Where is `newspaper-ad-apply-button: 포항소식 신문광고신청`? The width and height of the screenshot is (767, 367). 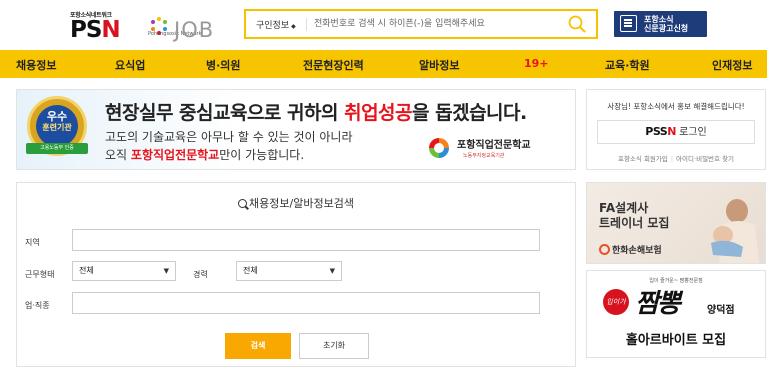
newspaper-ad-apply-button: 포항소식 신문광고신청 is located at coordinates (660, 24).